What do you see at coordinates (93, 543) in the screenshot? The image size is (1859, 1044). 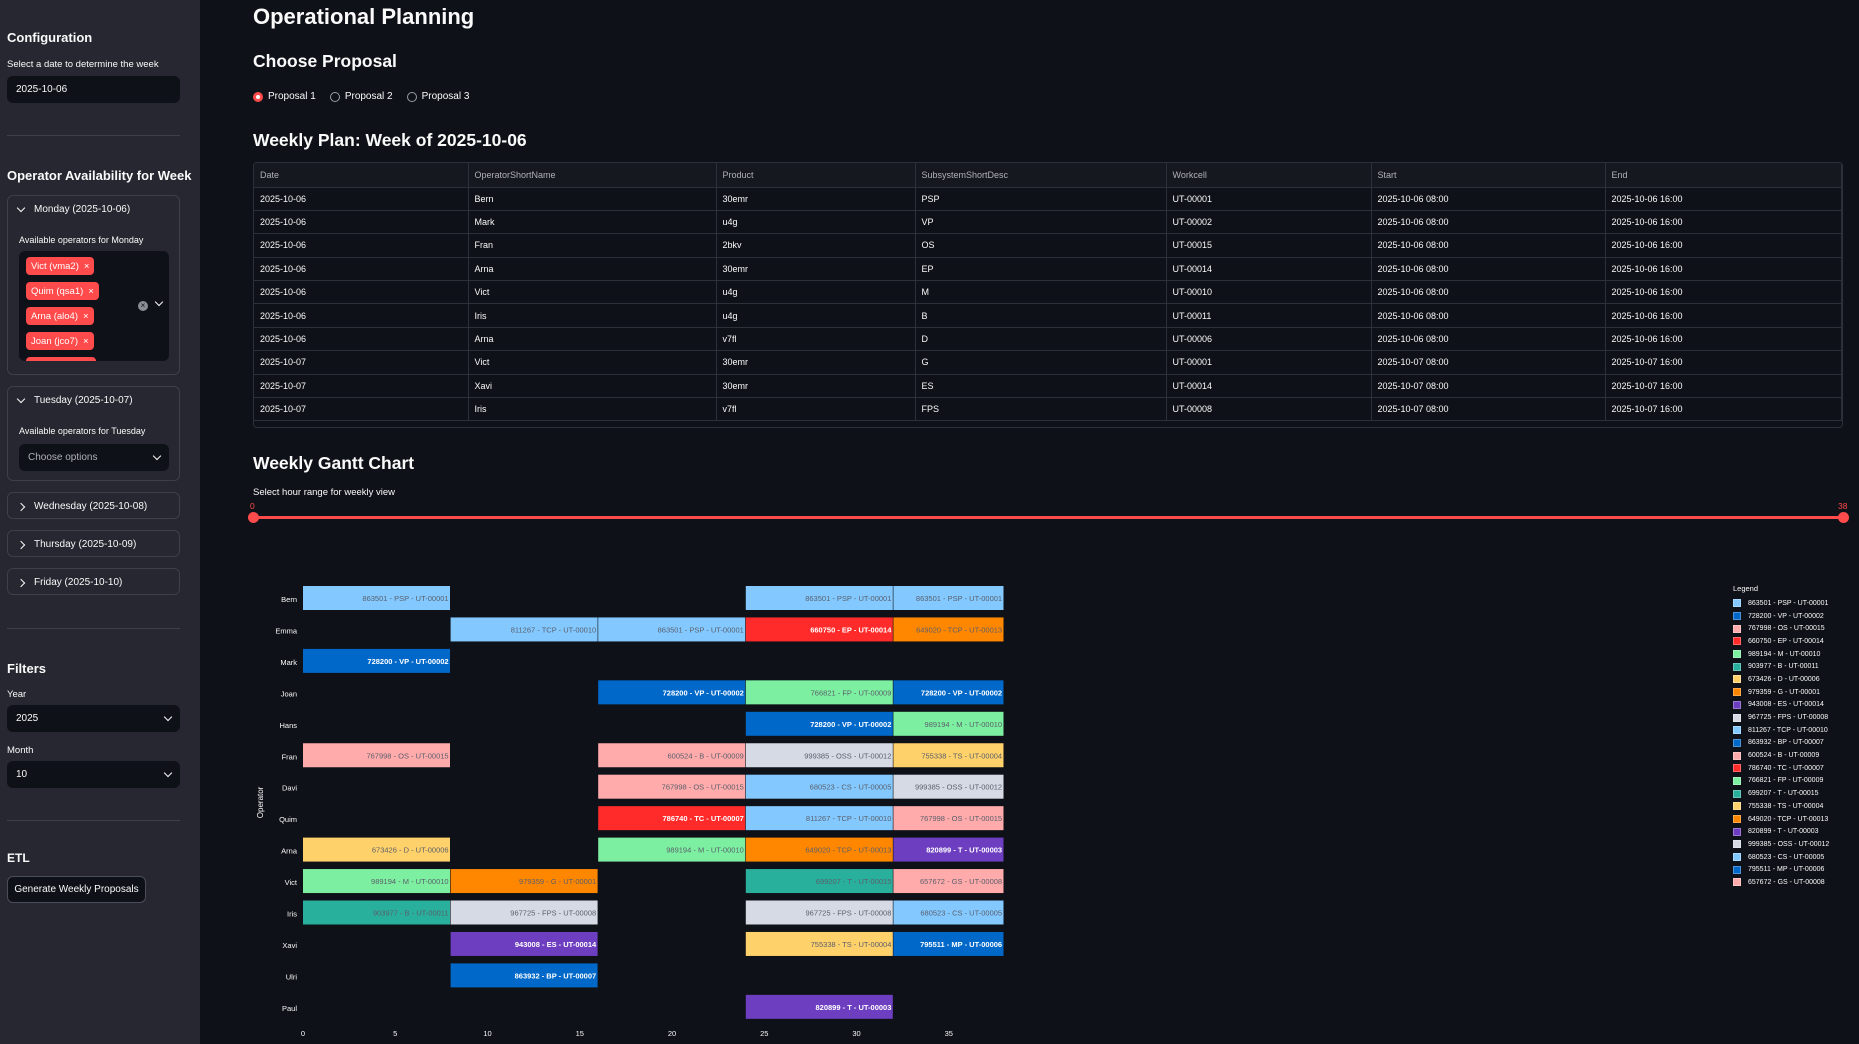 I see `thursday-expander: Thursday (2025-10-09)` at bounding box center [93, 543].